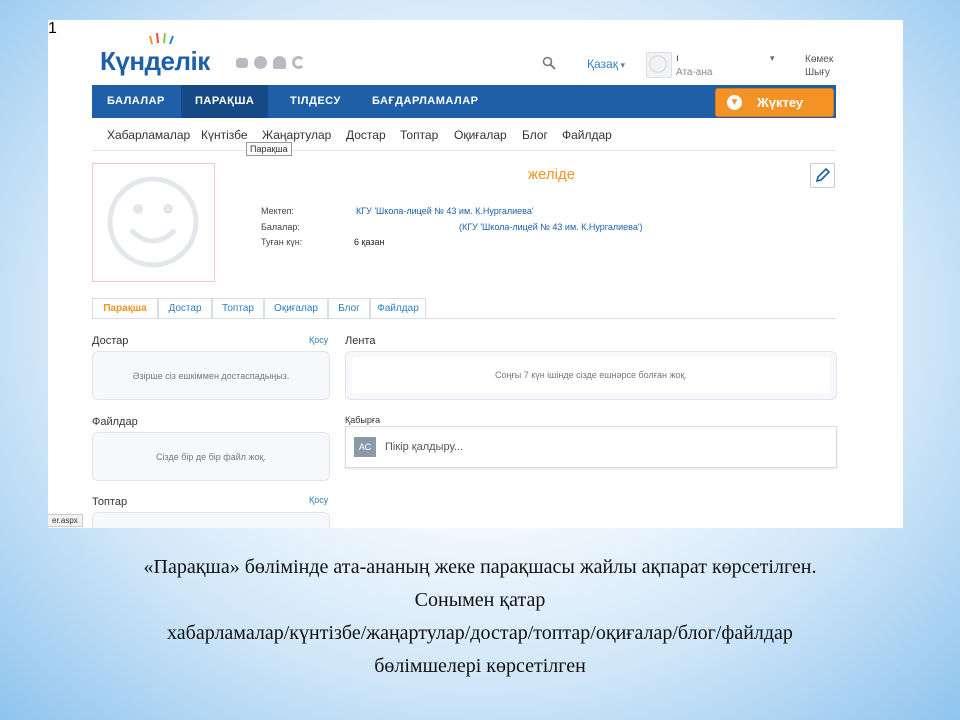 The image size is (960, 720). What do you see at coordinates (363, 420) in the screenshot?
I see `wall-title: Қабырға` at bounding box center [363, 420].